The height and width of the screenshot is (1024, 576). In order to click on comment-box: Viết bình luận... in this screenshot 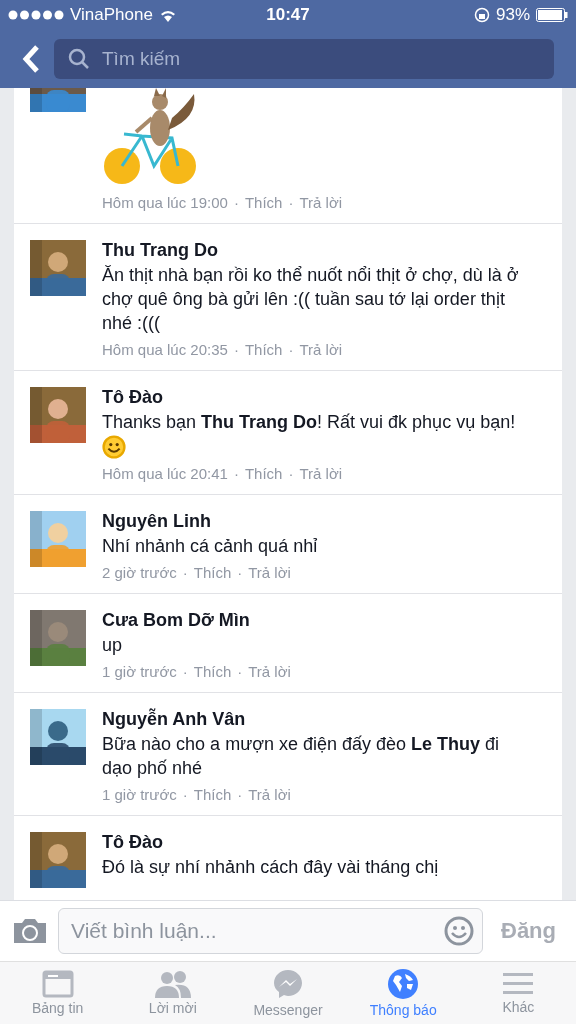, I will do `click(270, 931)`.